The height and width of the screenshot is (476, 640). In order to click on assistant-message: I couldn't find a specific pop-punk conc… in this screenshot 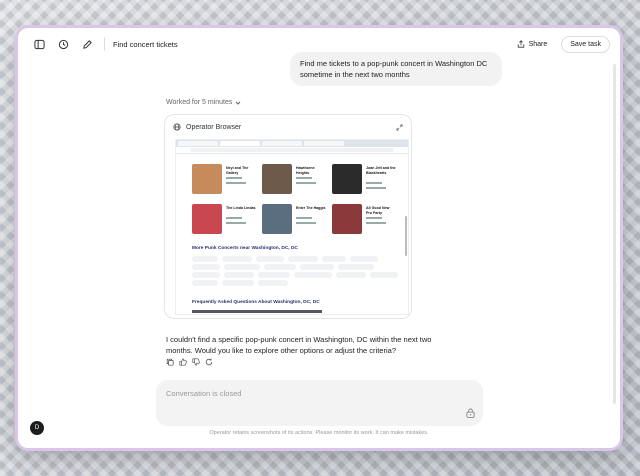, I will do `click(299, 345)`.